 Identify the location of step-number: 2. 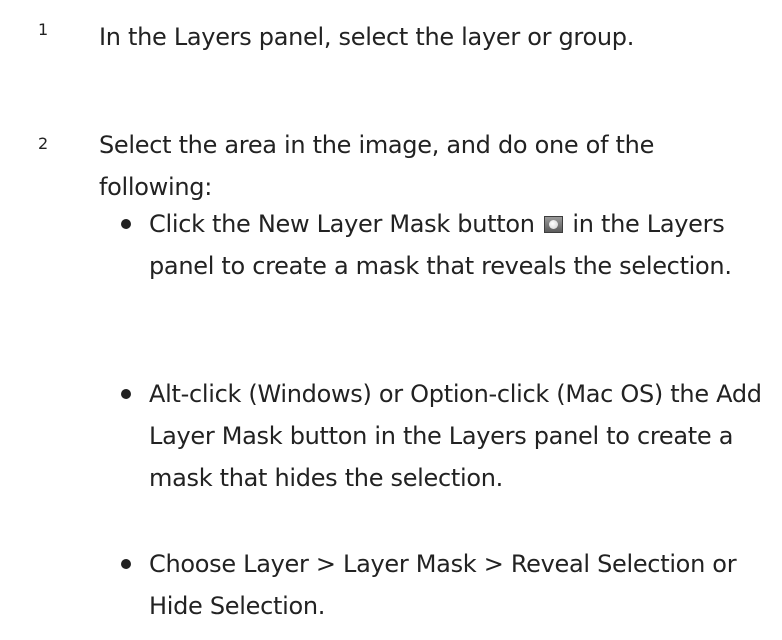
(43, 143).